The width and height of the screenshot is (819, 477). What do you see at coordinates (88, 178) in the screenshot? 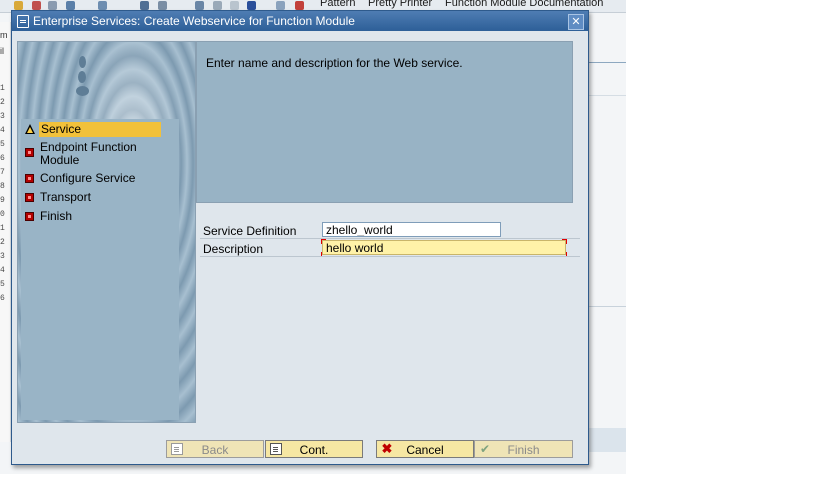
I see `step-label: Configure Service` at bounding box center [88, 178].